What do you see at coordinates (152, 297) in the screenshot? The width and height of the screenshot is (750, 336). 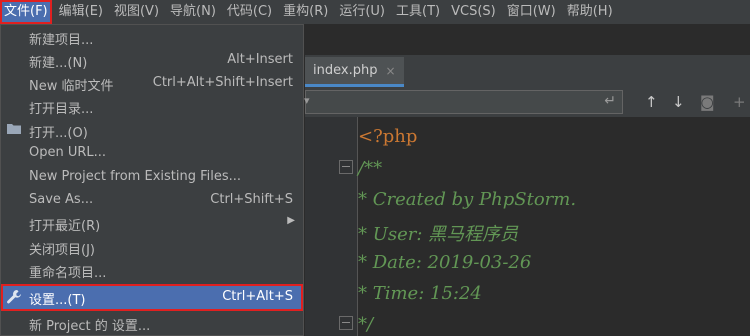 I see `menu-item-settings: 设置...(T) Ctrl+Alt+S` at bounding box center [152, 297].